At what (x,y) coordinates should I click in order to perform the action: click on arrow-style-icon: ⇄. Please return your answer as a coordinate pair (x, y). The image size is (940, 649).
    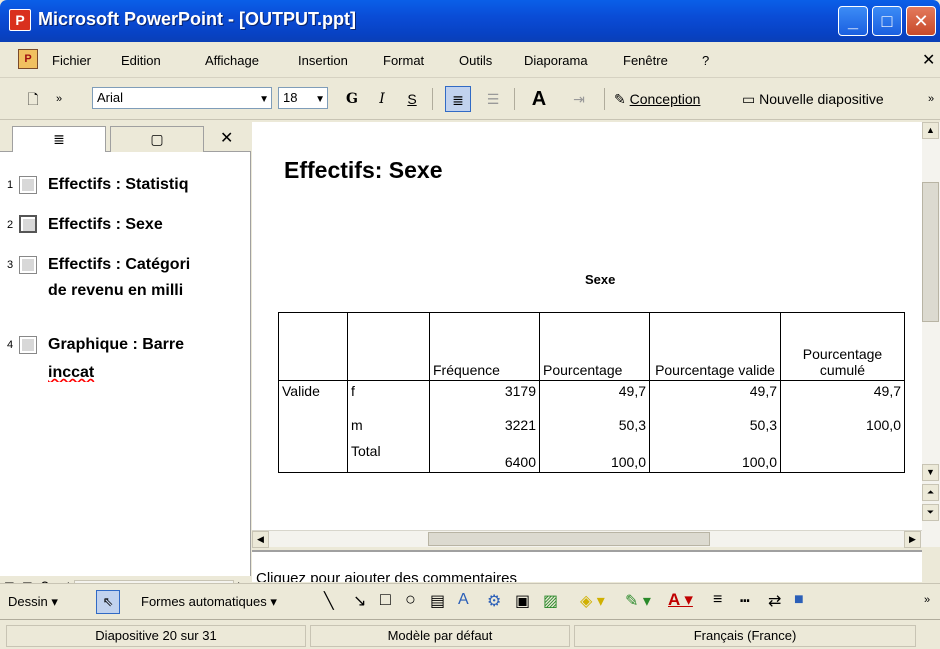
    Looking at the image, I should click on (774, 601).